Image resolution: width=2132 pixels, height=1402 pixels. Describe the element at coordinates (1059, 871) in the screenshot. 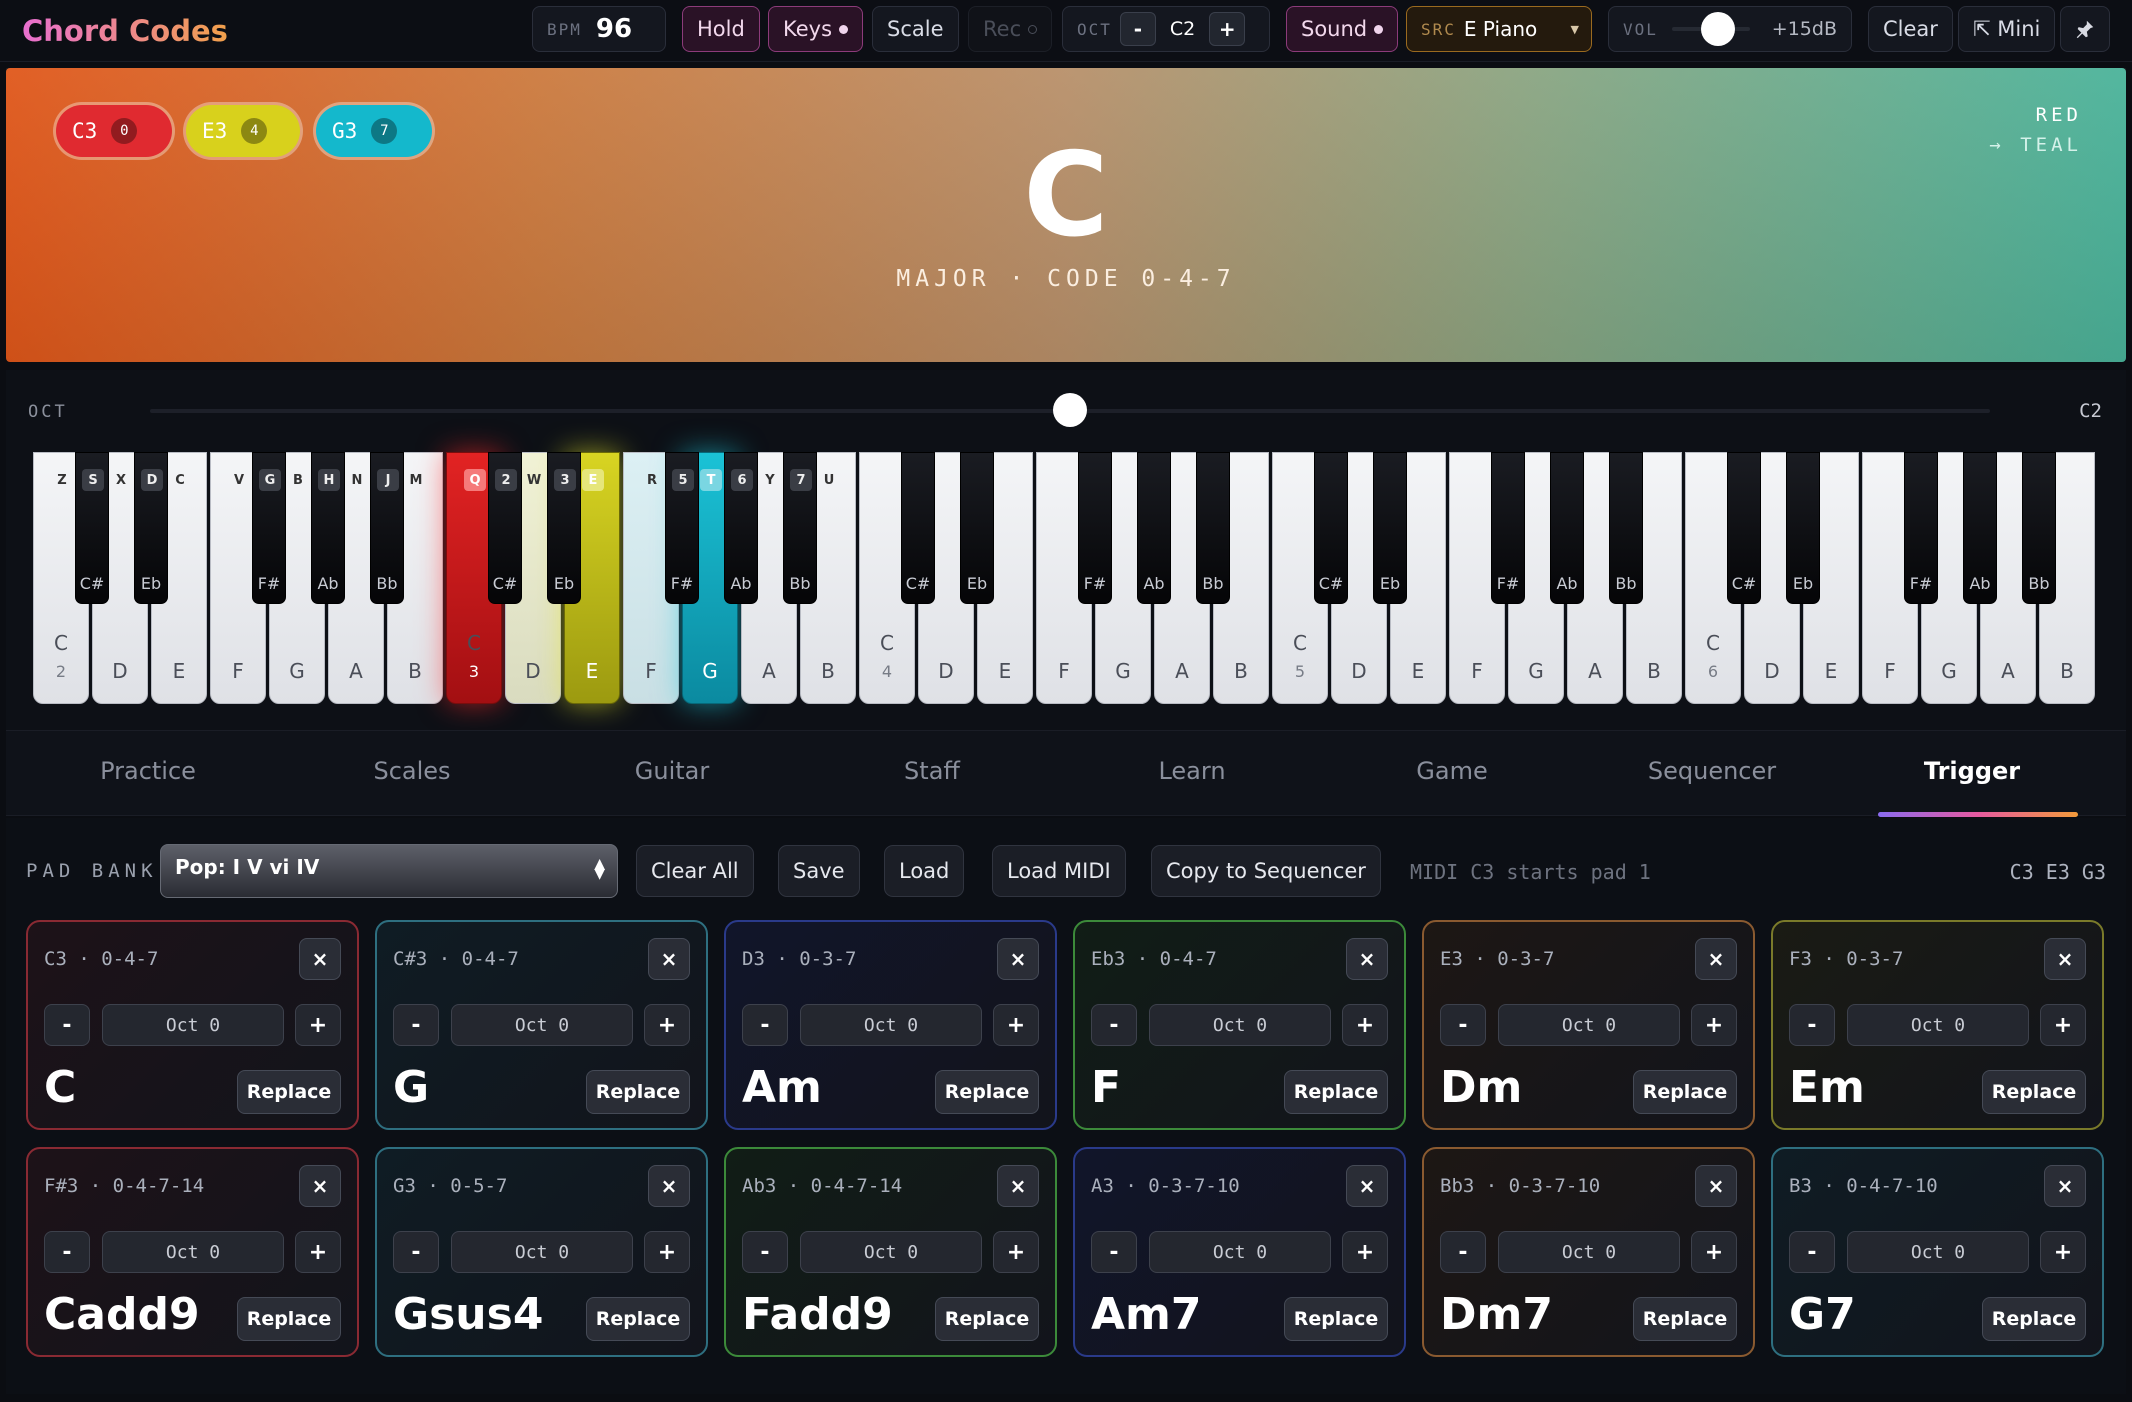

I see `load-midi-button: Load MIDI` at that location.